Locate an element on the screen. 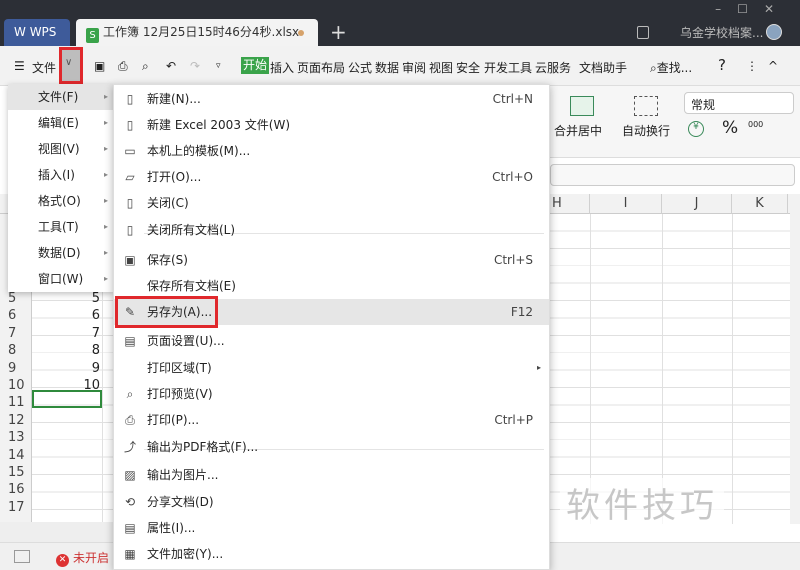 The width and height of the screenshot is (800, 570). tab-home: 开始 is located at coordinates (255, 65).